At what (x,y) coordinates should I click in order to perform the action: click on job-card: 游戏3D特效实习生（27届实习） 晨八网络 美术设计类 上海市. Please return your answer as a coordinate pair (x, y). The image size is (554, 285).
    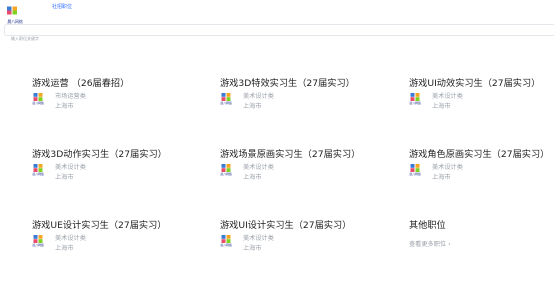
    Looking at the image, I should click on (312, 98).